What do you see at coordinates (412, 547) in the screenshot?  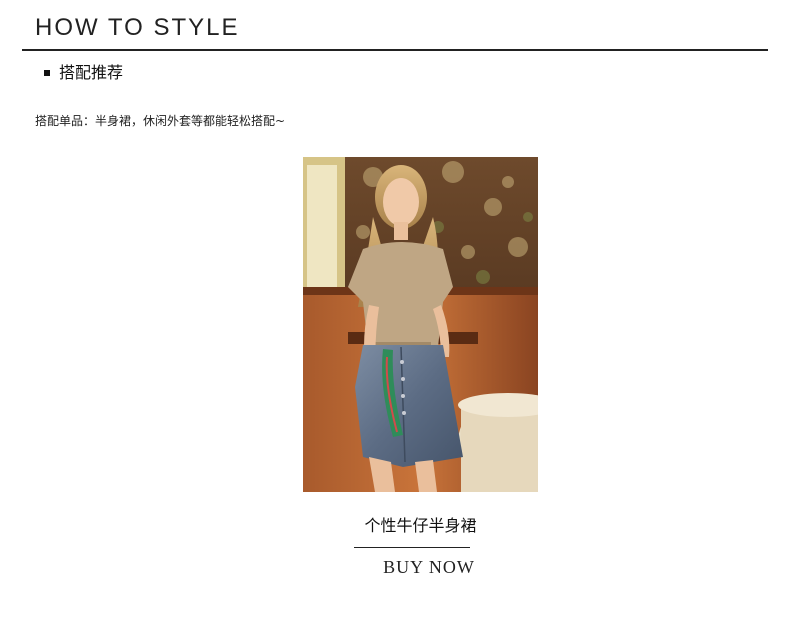 I see `product-name-divider` at bounding box center [412, 547].